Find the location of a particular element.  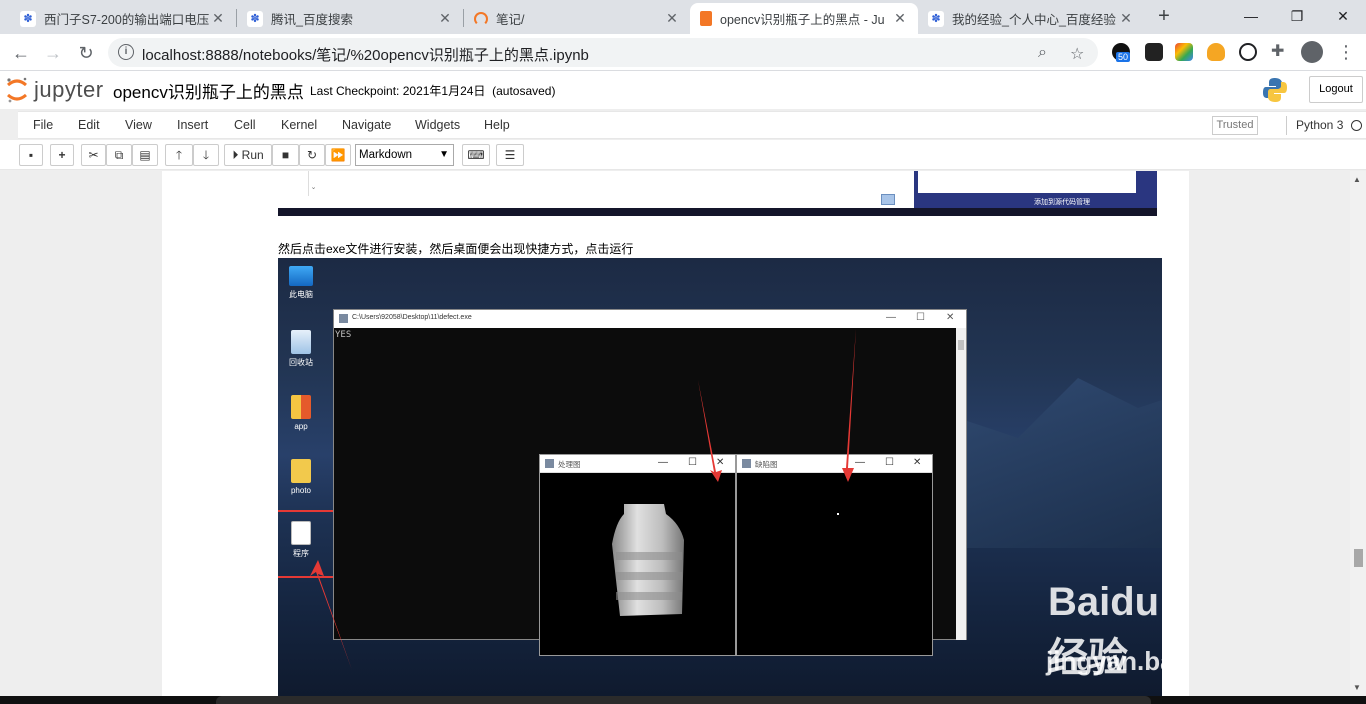

browser-tab-2: ✽ 腾讯_百度搜索 ✕ is located at coordinates (350, 18).